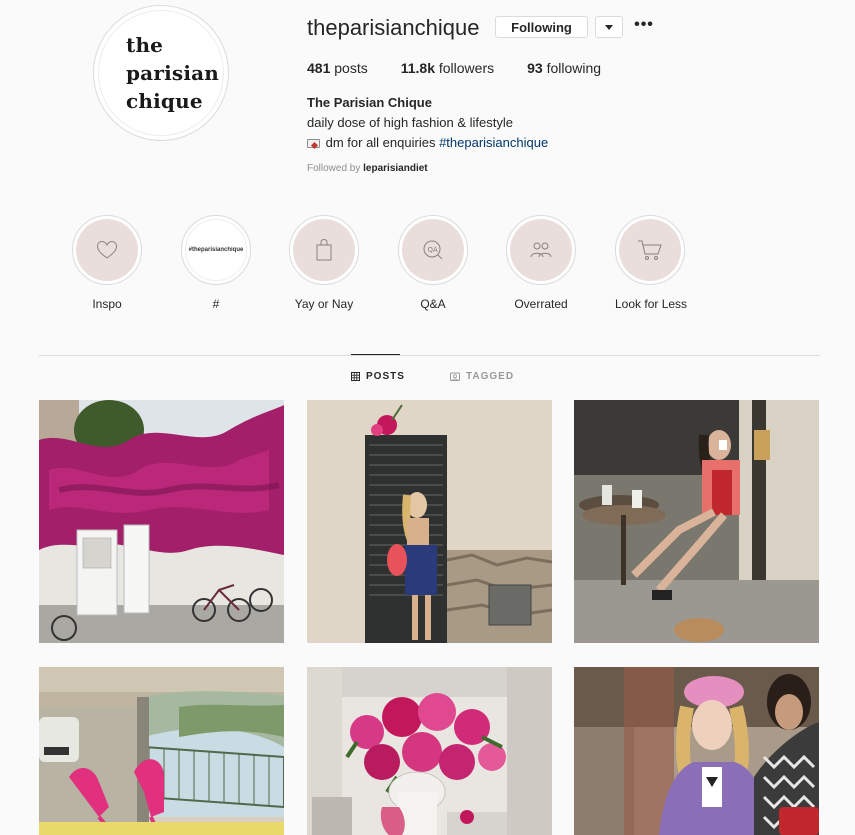  I want to click on shopping-bag-icon, so click(324, 250).